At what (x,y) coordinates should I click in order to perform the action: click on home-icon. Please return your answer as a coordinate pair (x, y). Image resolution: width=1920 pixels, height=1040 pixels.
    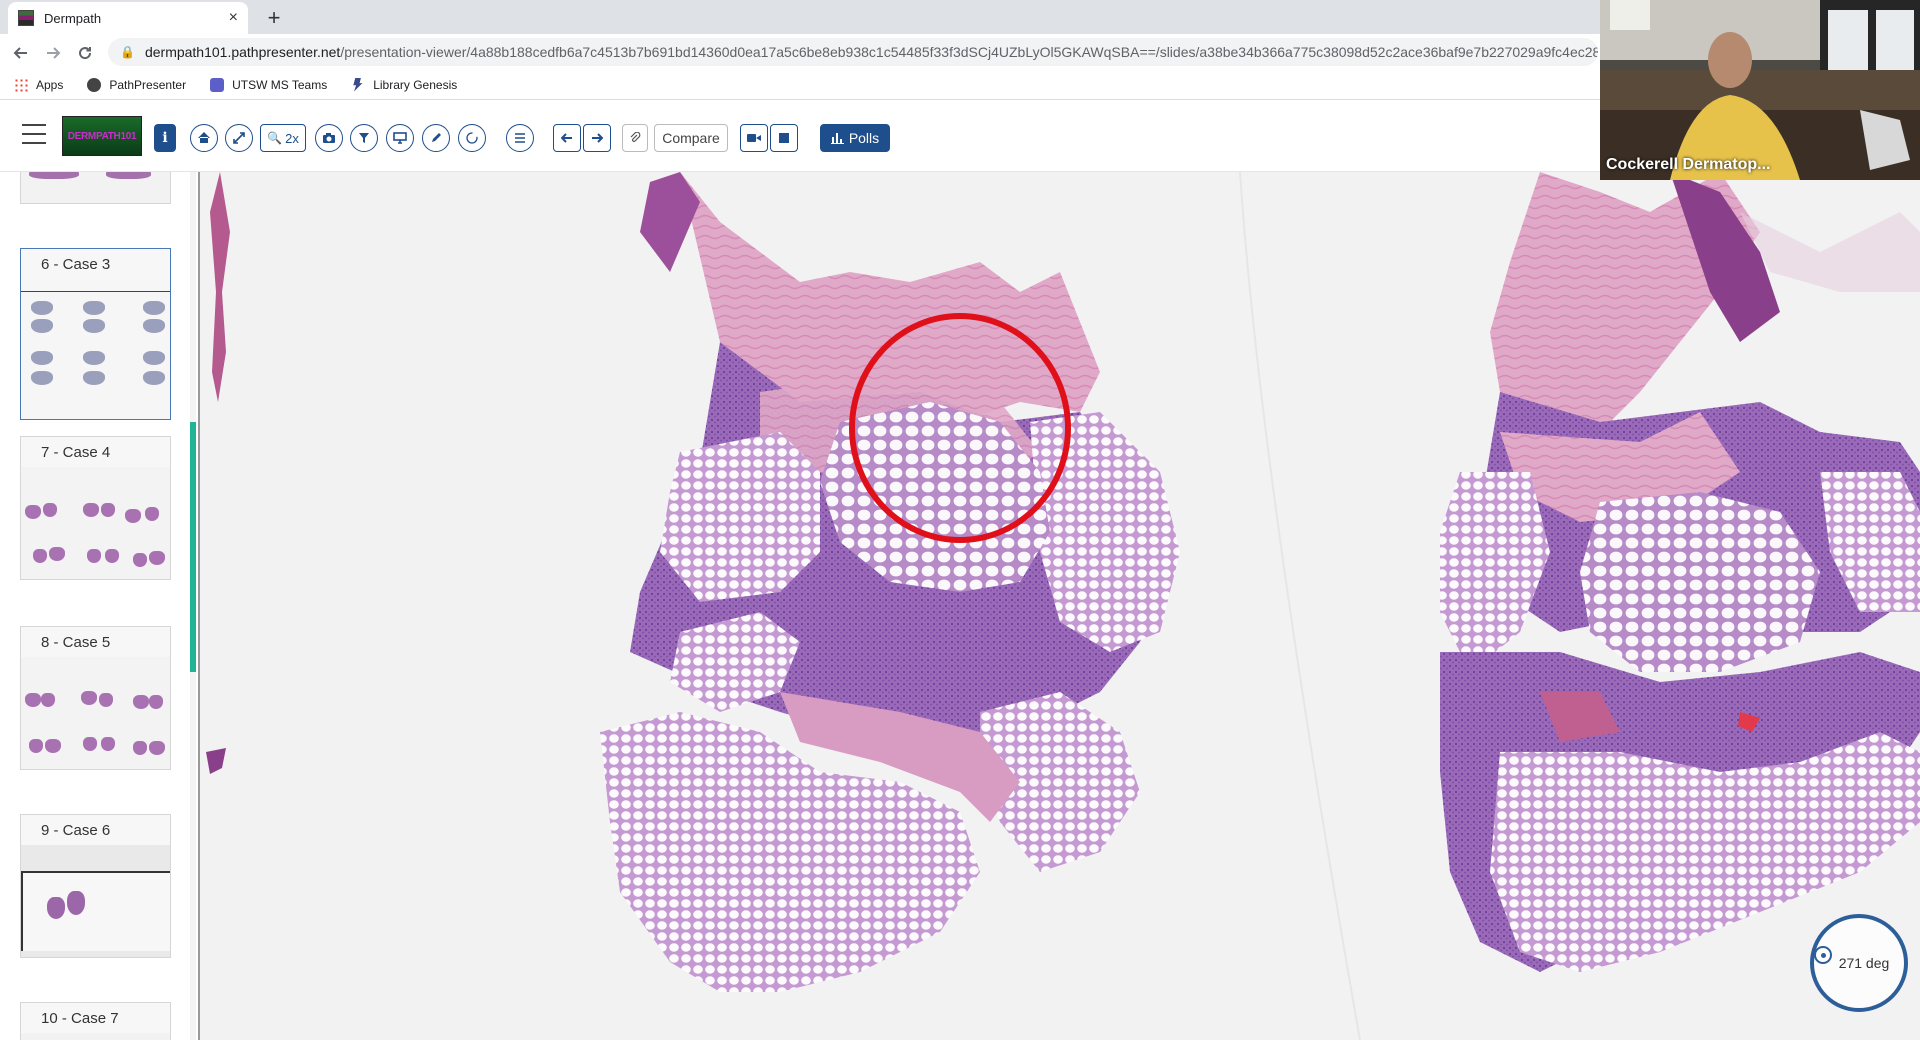
    Looking at the image, I should click on (204, 137).